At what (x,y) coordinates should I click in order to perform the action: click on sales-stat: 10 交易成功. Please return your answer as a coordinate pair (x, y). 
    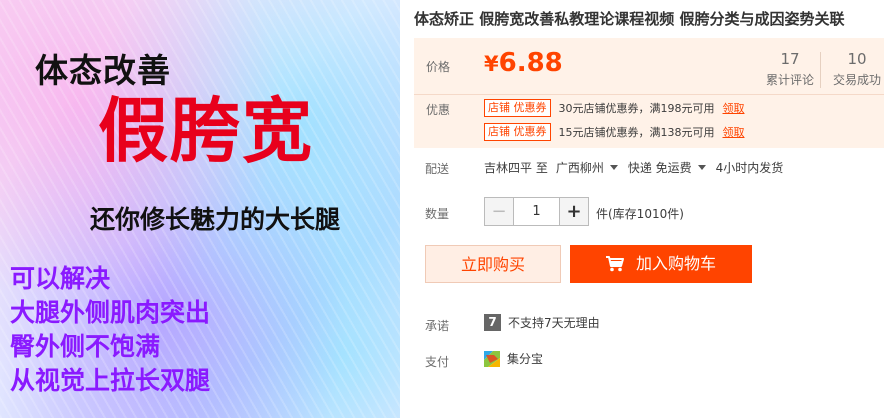
    Looking at the image, I should click on (857, 69).